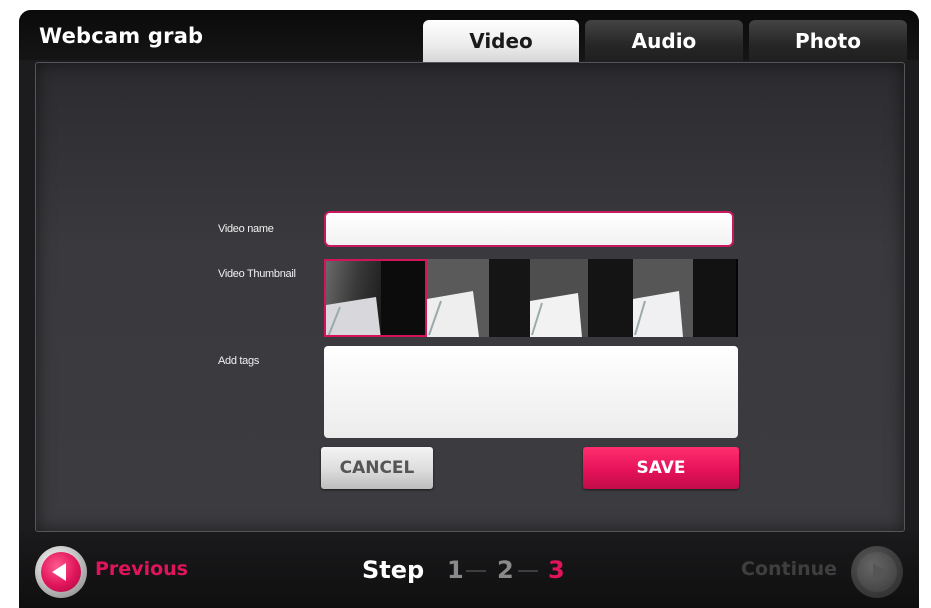  I want to click on tab-video: Video, so click(501, 41).